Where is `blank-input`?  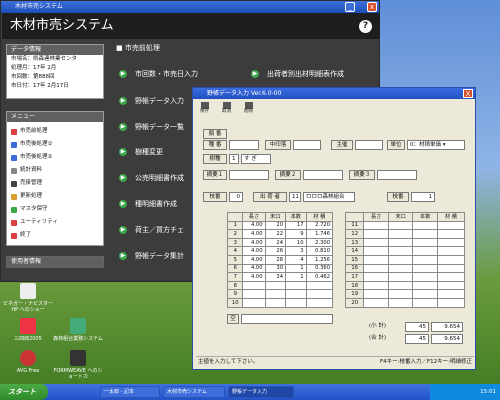 blank-input is located at coordinates (287, 319).